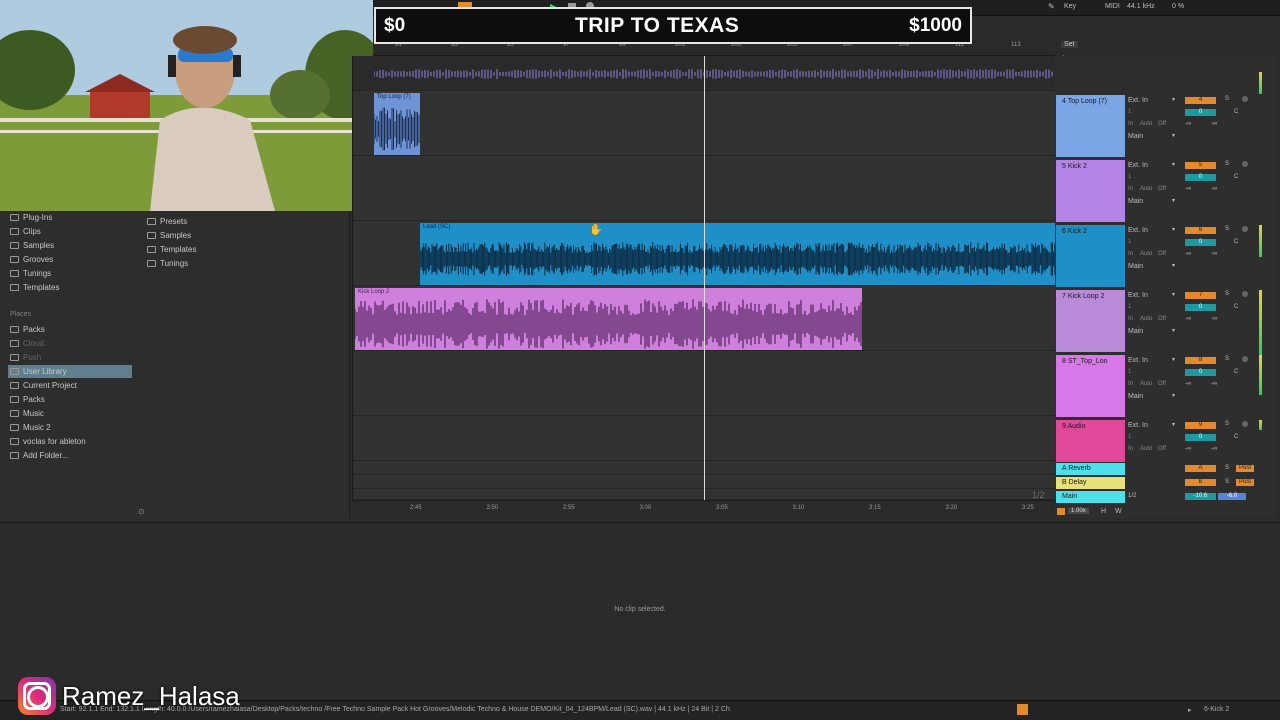  I want to click on browser-category-3: Grooves, so click(31, 259).